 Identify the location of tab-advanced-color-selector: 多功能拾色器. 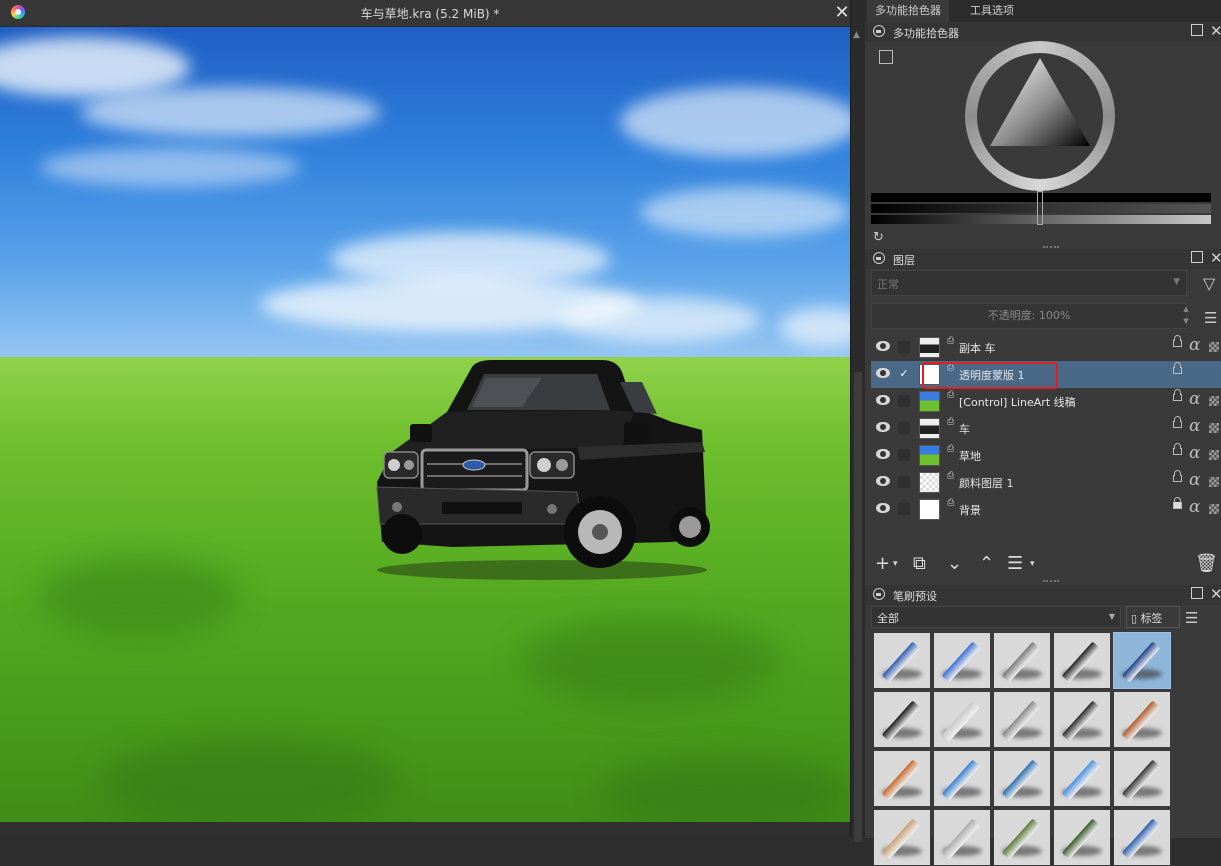
(908, 11).